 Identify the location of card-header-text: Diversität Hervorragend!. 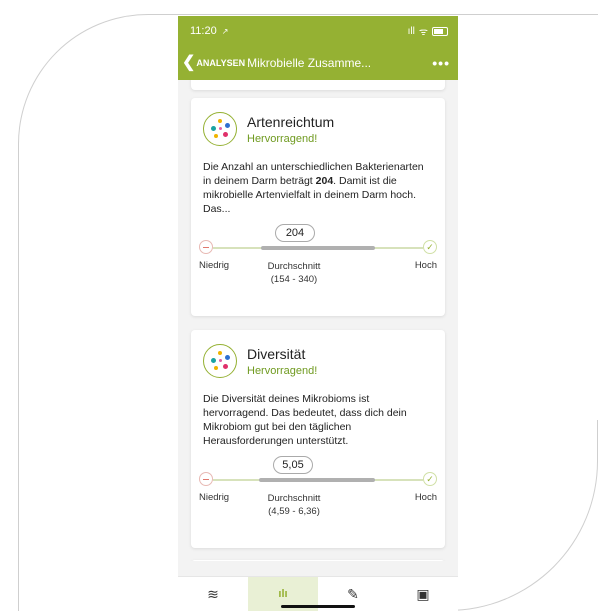
(282, 360).